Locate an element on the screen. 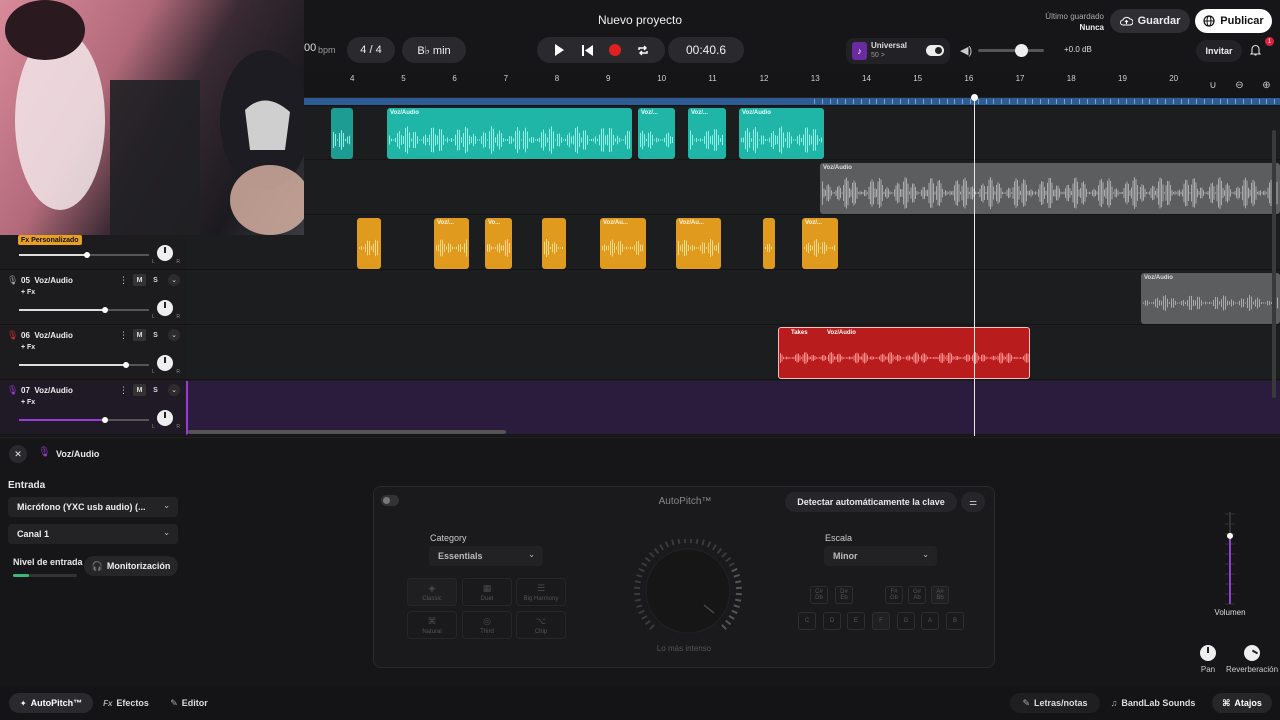 Image resolution: width=1280 pixels, height=720 pixels. input-device-select: Micrófono (YXC usb audio) (... ⌄ is located at coordinates (93, 507).